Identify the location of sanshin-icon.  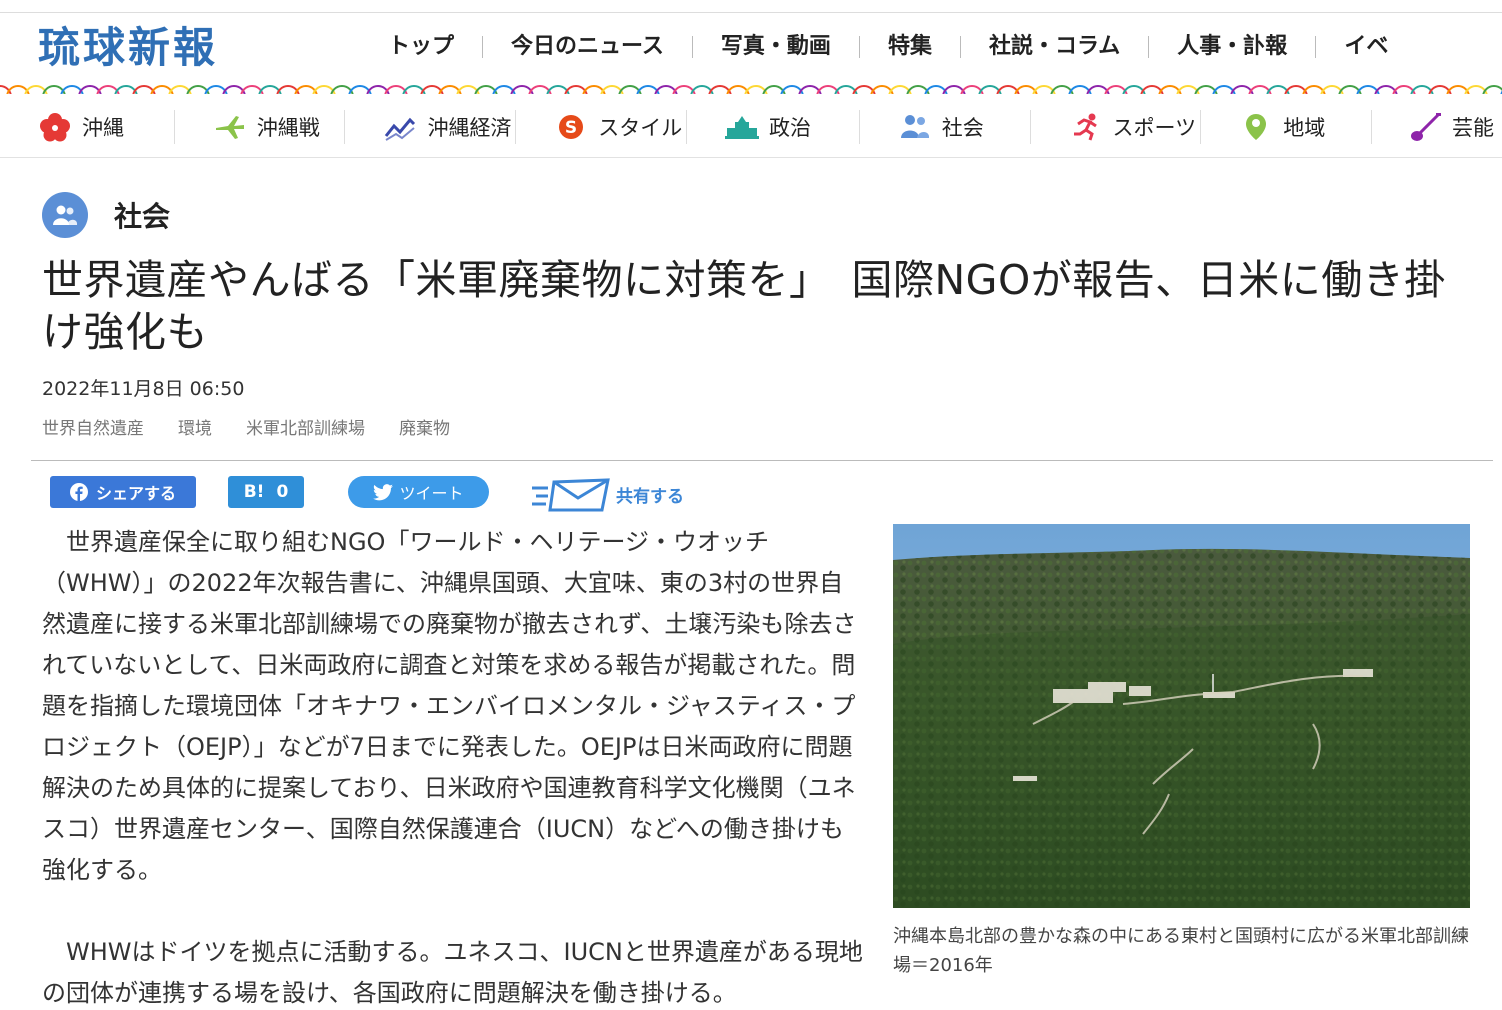
(1426, 127).